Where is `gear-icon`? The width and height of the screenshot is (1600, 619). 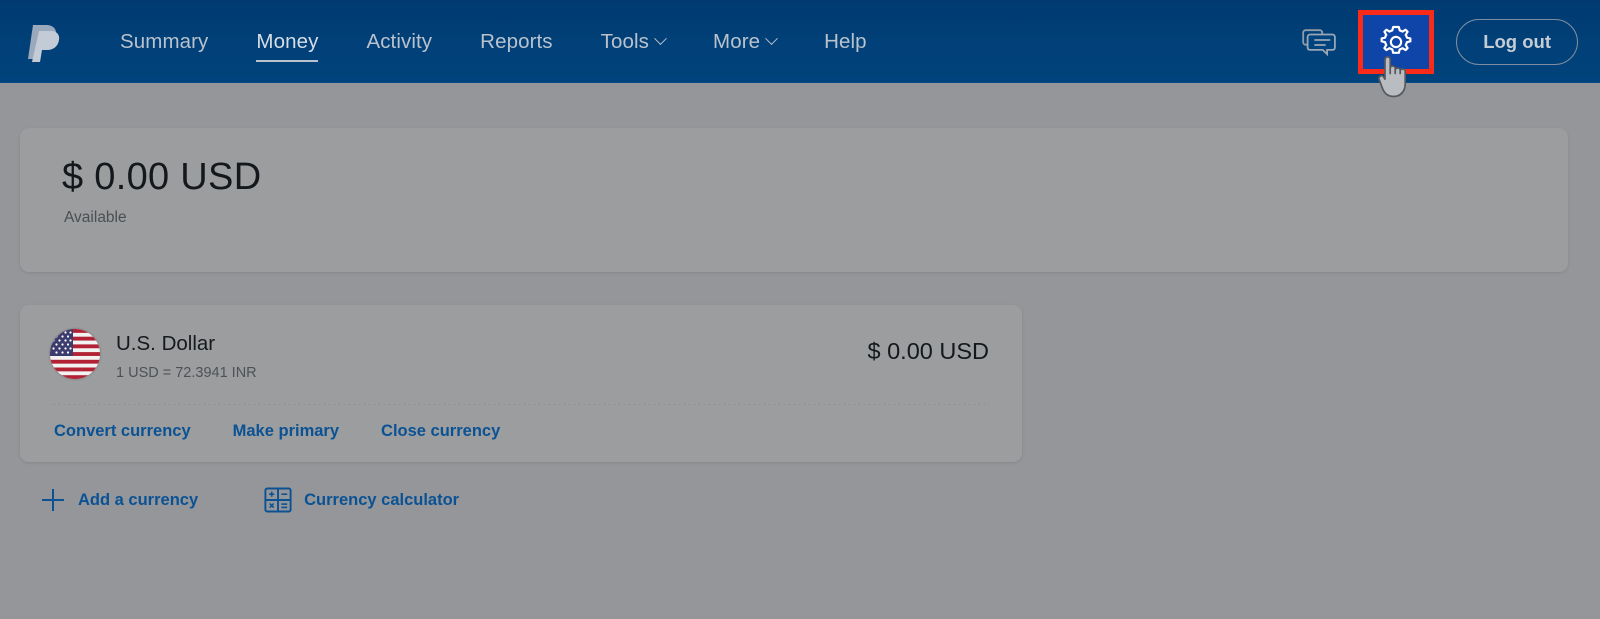
gear-icon is located at coordinates (1396, 39).